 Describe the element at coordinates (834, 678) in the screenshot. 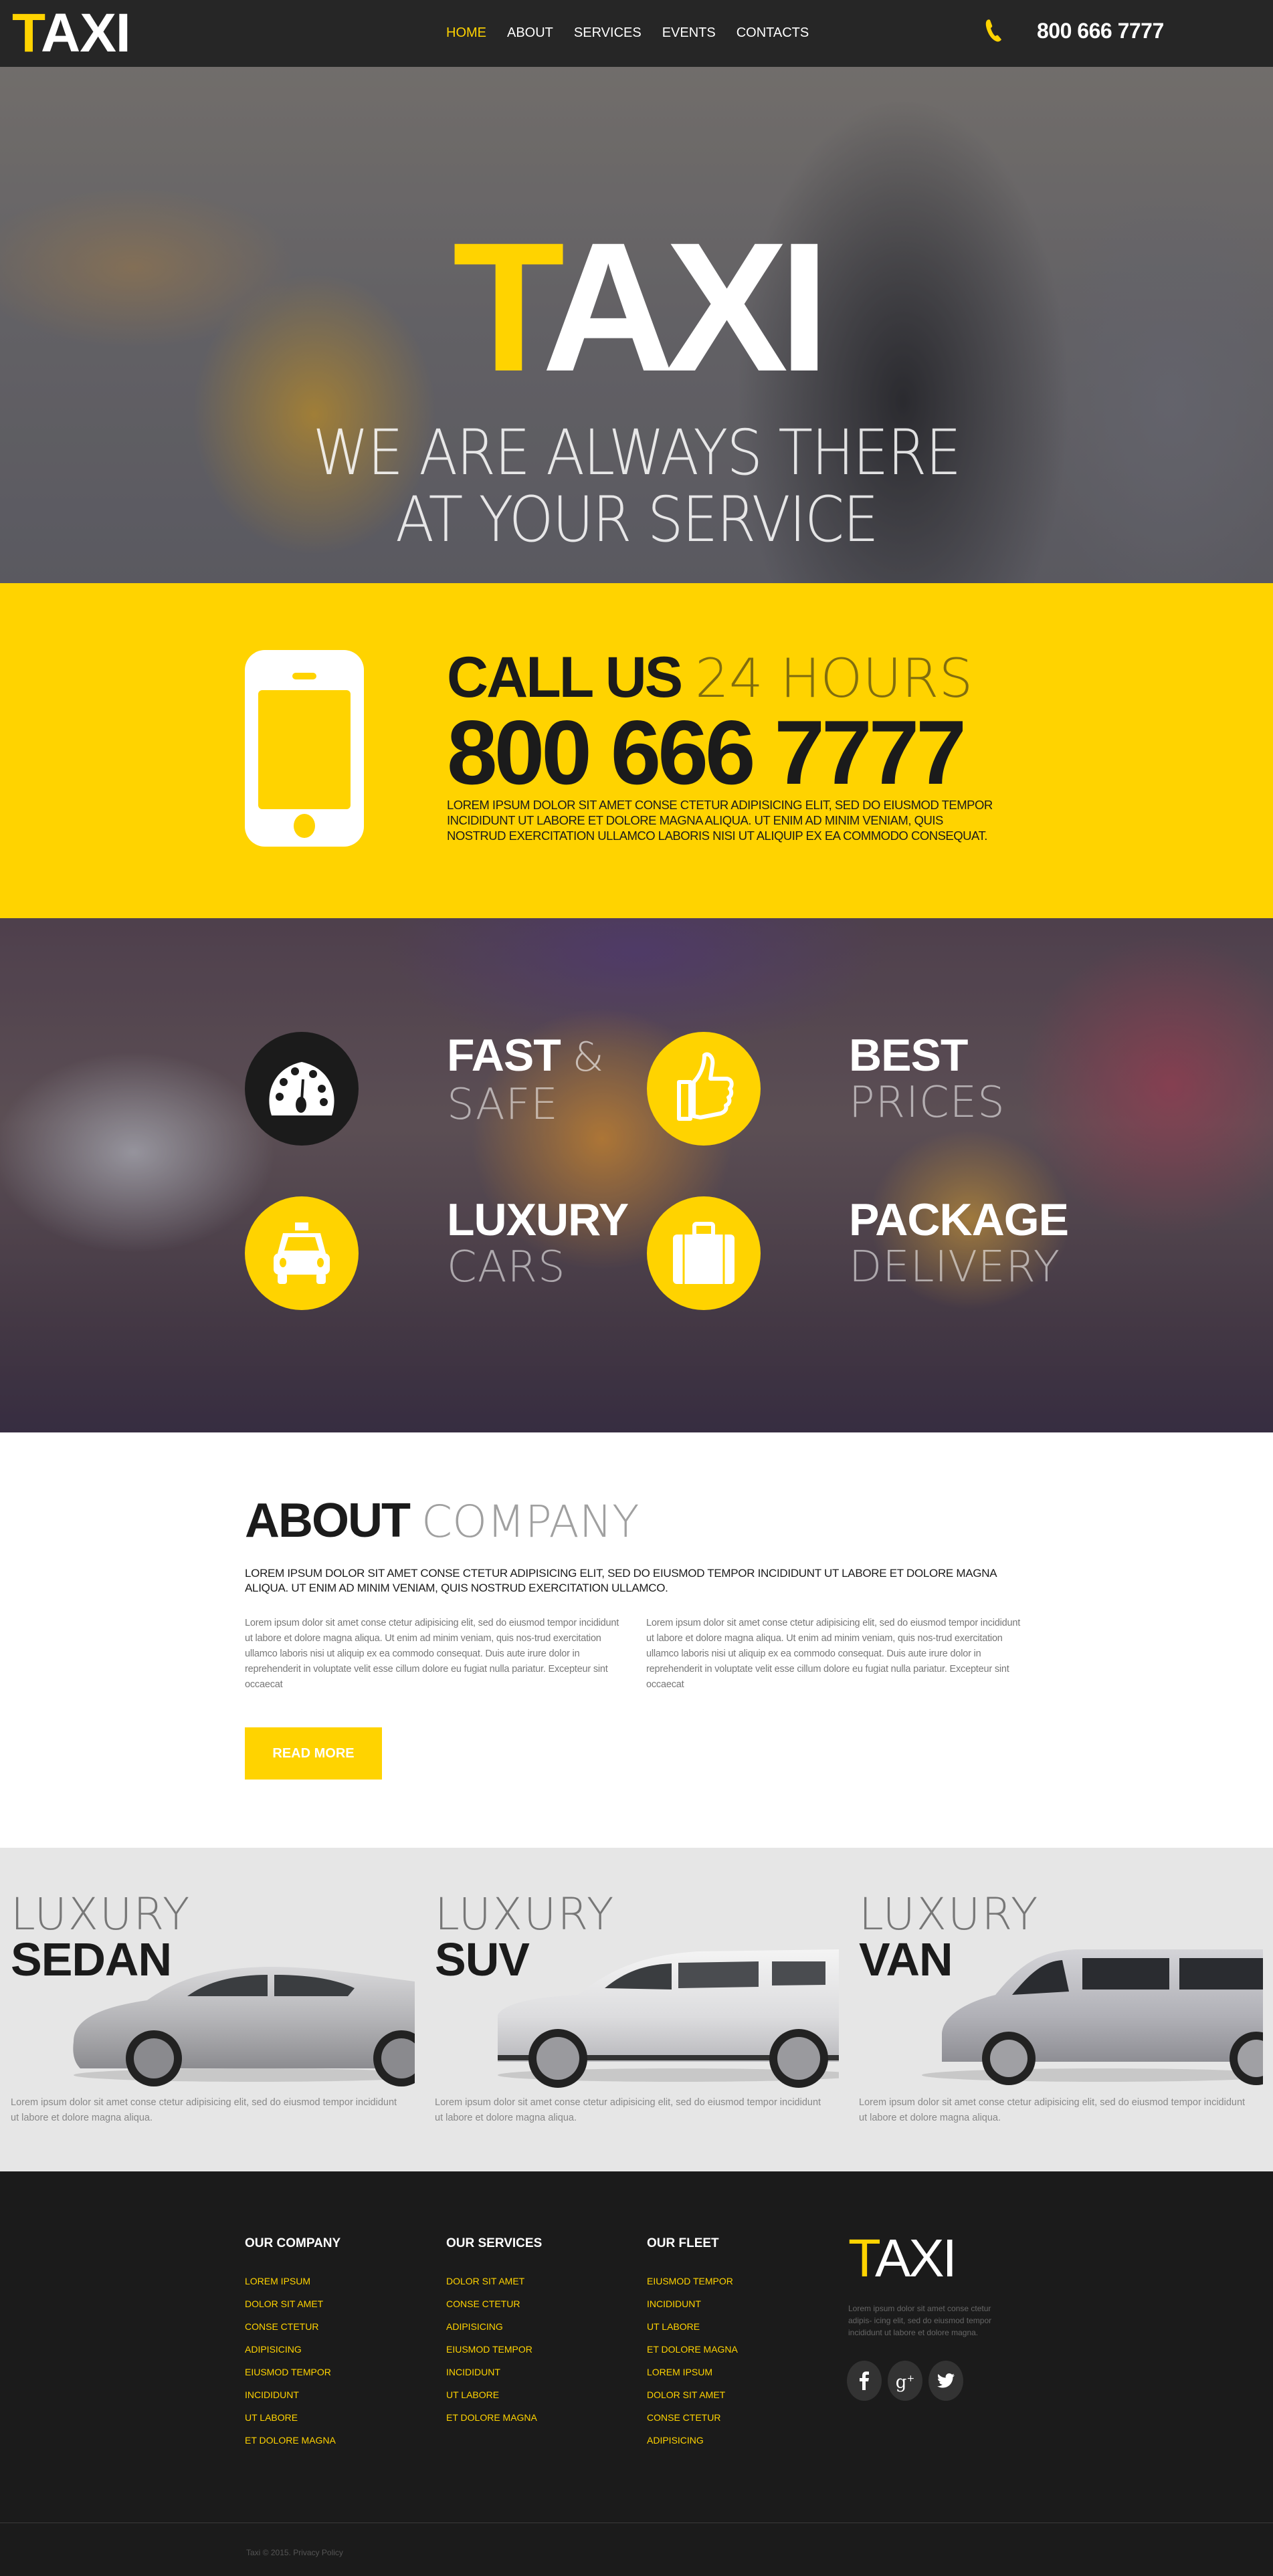

I see `call-heading-light: 24 HOURS` at that location.